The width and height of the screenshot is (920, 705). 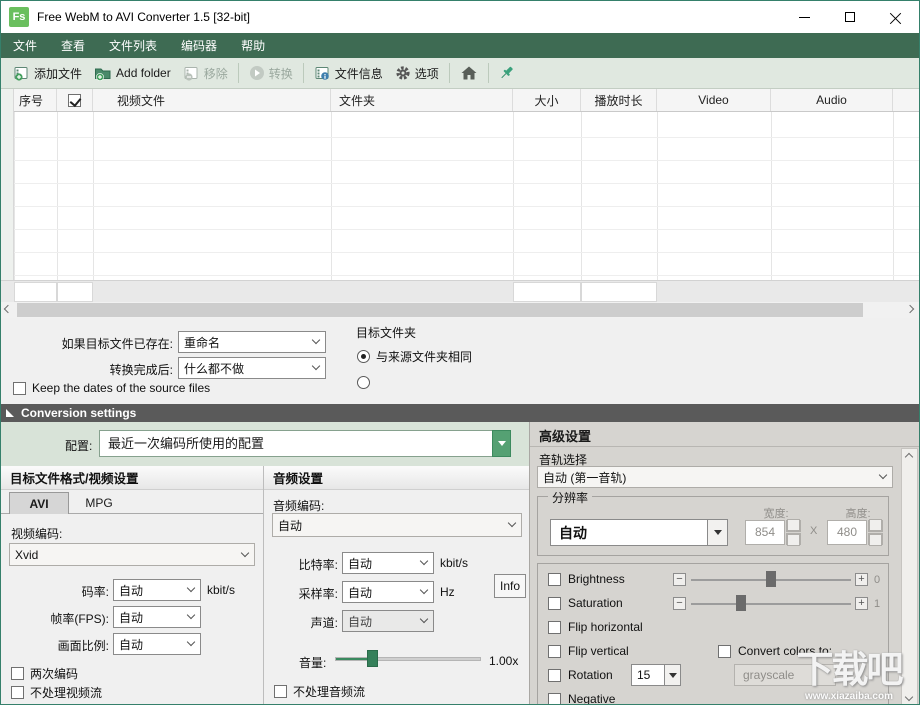 What do you see at coordinates (656, 675) in the screenshot?
I see `rotation-combo: 15` at bounding box center [656, 675].